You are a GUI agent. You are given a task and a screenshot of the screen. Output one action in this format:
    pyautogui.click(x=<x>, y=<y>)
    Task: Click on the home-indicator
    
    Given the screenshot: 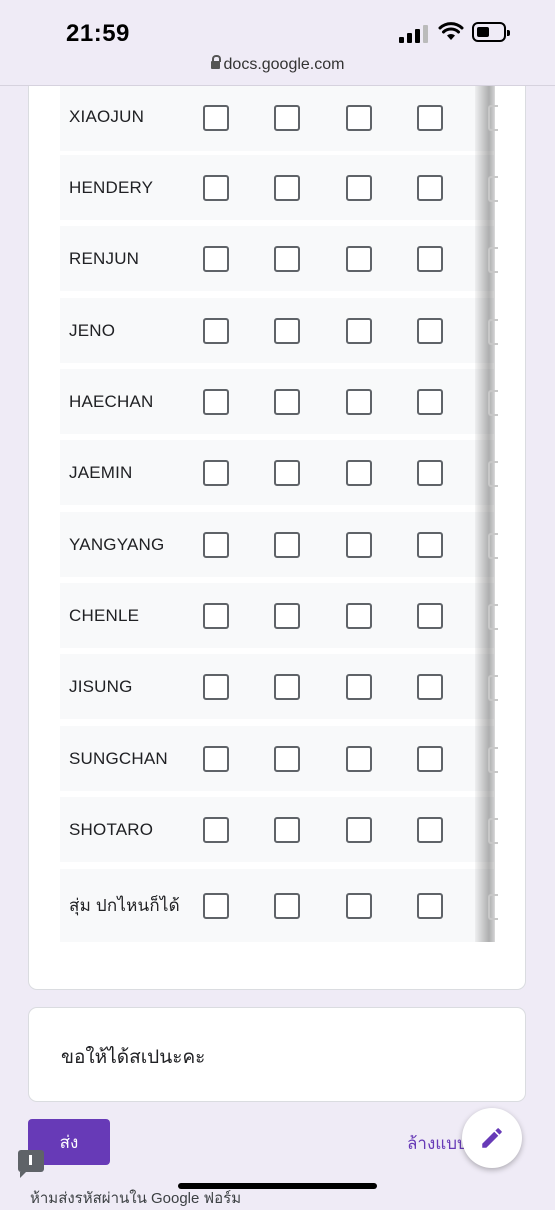 What is the action you would take?
    pyautogui.click(x=277, y=1186)
    